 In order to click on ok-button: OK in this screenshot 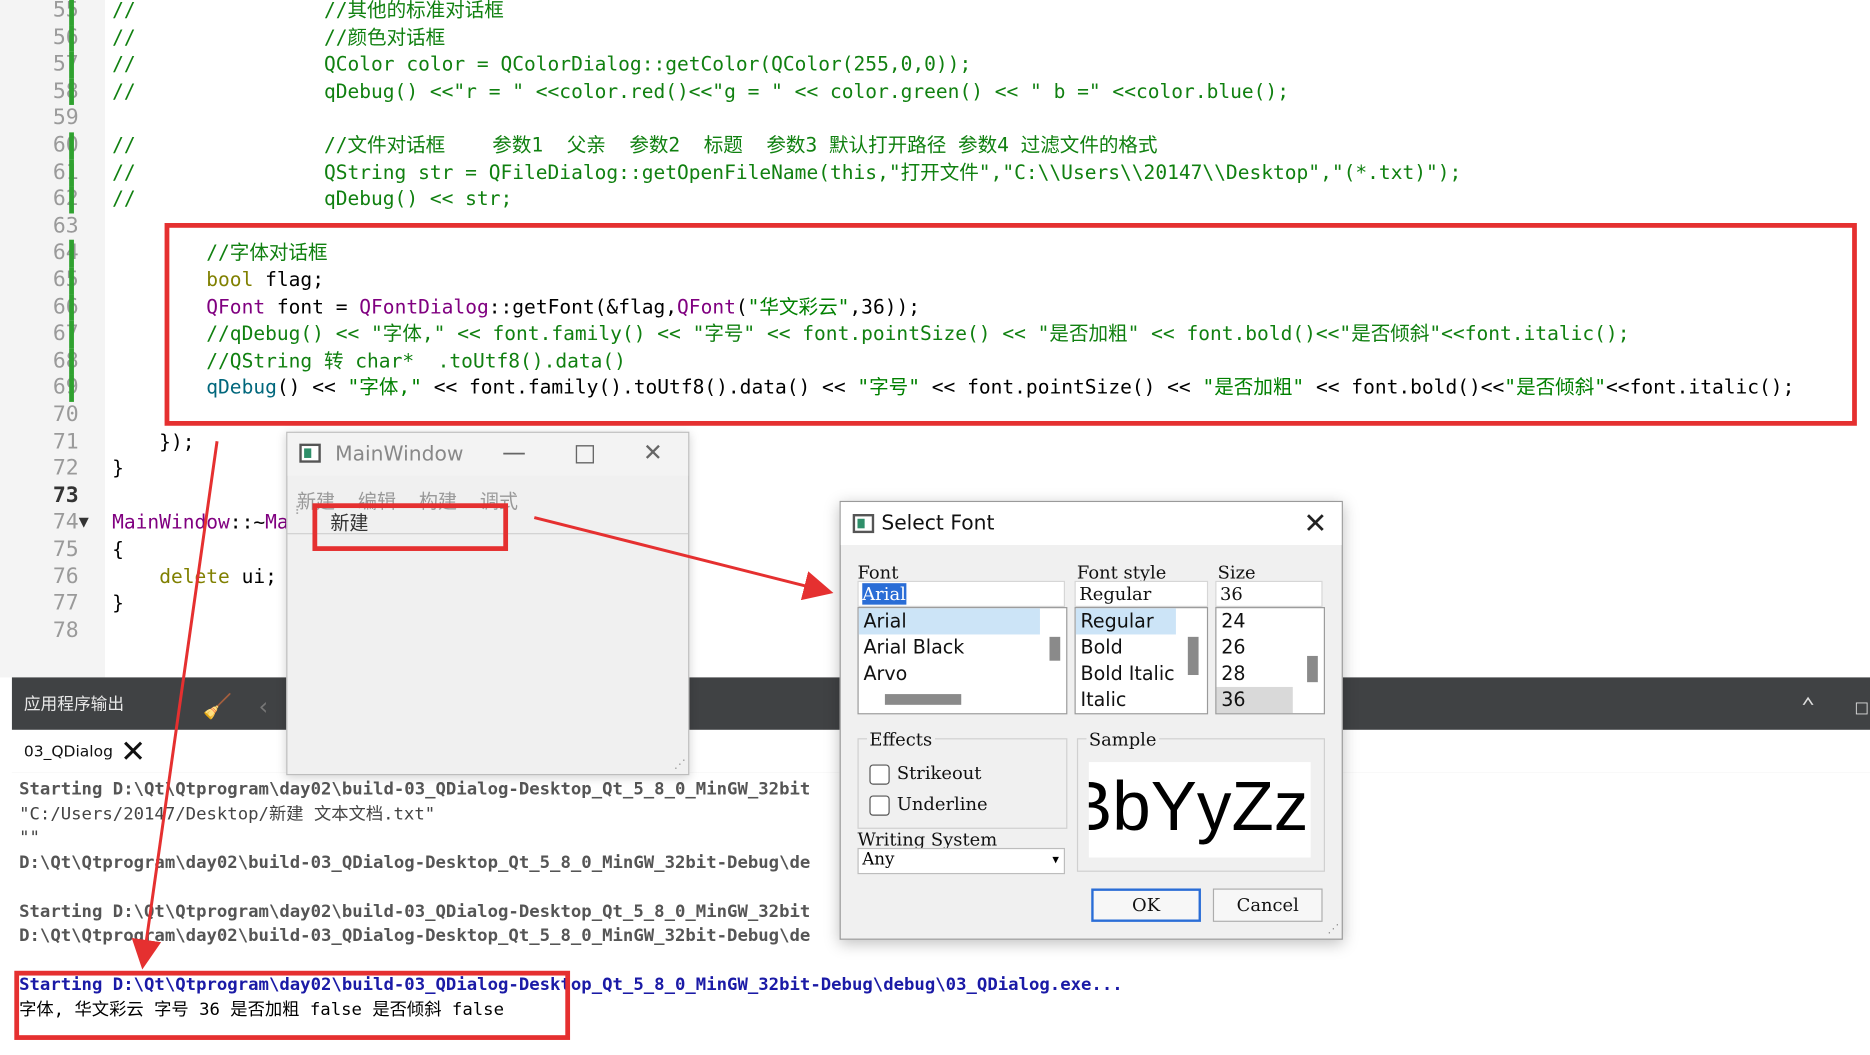, I will do `click(1146, 905)`.